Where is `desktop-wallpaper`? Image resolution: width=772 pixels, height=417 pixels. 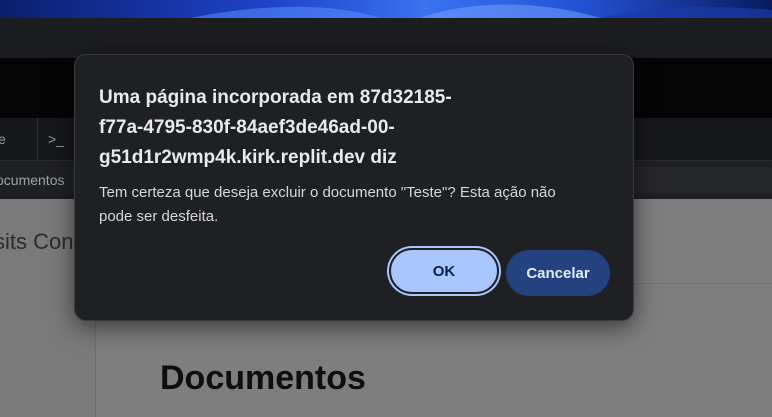 desktop-wallpaper is located at coordinates (386, 9).